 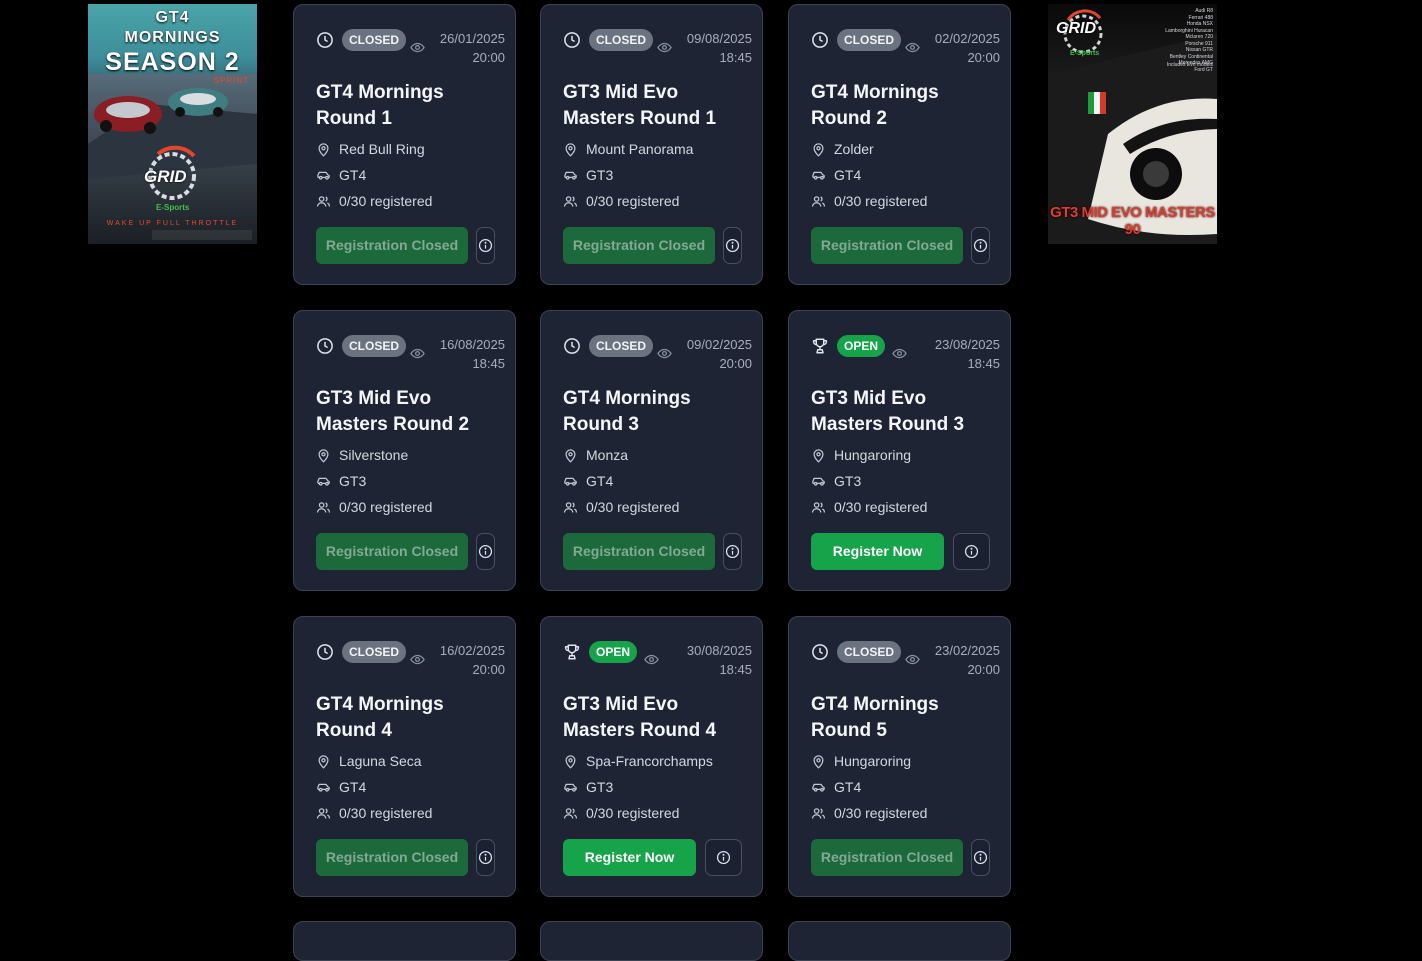 What do you see at coordinates (413, 355) in the screenshot?
I see `event-card-header: CLOSED 16/08/2025 18:45` at bounding box center [413, 355].